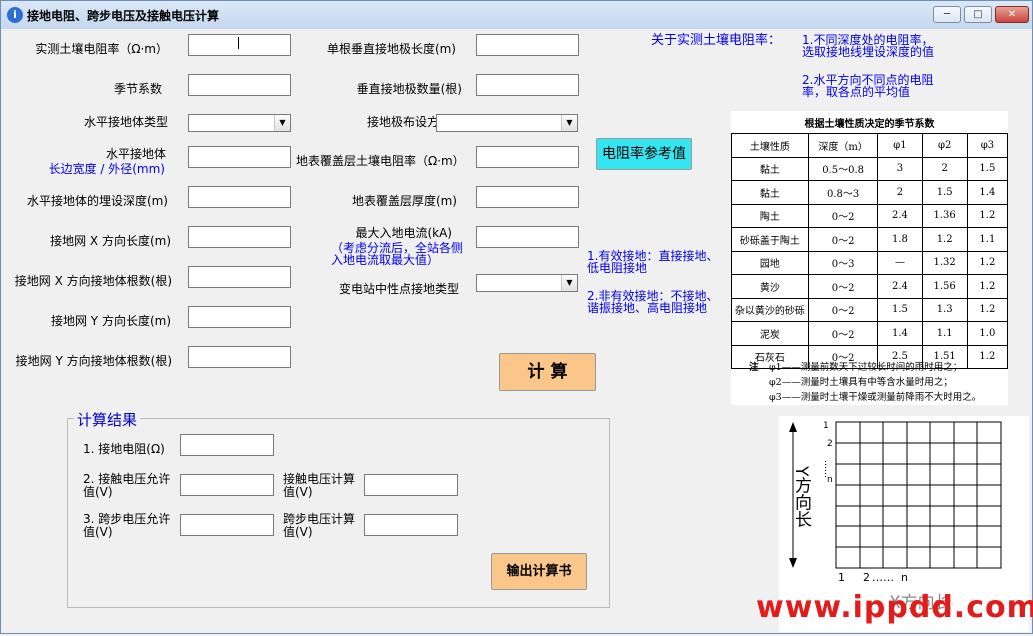 The width and height of the screenshot is (1033, 636). Describe the element at coordinates (944, 215) in the screenshot. I see `table-cell: 1.36` at that location.